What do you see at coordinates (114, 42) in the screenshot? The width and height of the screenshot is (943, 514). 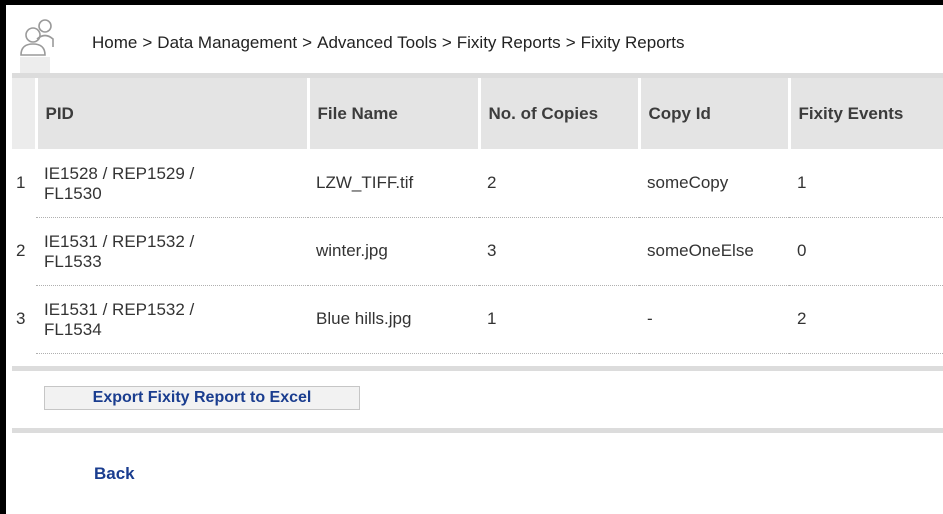 I see `breadcrumb-home: Home` at bounding box center [114, 42].